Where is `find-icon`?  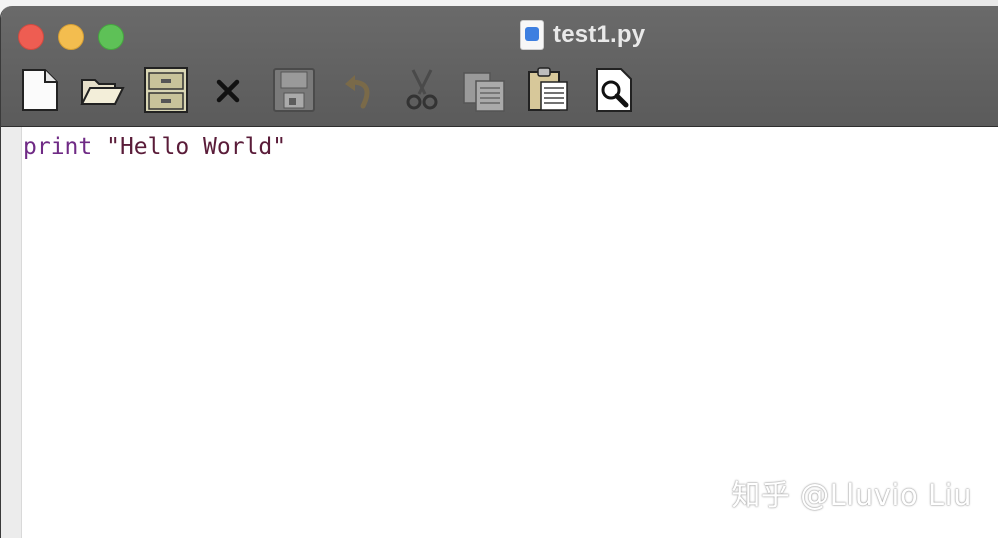 find-icon is located at coordinates (614, 90).